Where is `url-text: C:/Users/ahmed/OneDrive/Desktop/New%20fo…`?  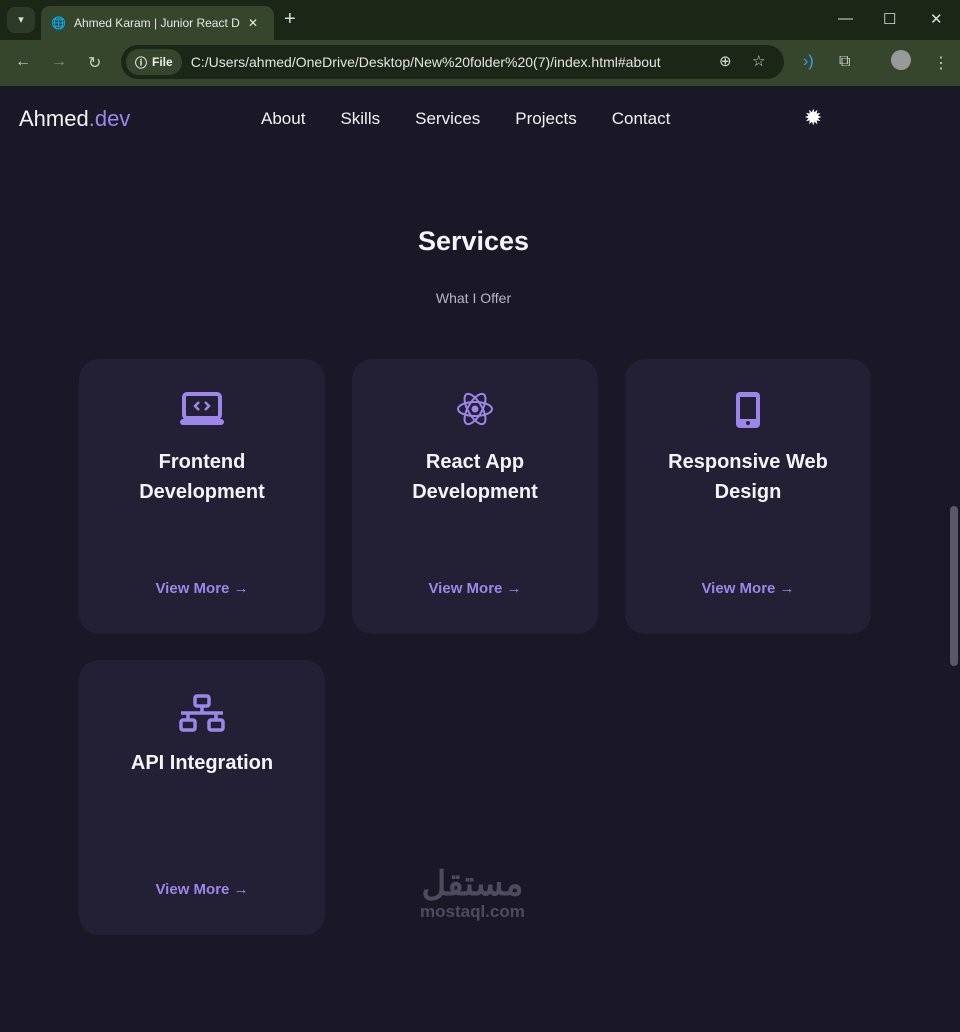 url-text: C:/Users/ahmed/OneDrive/Desktop/New%20fo… is located at coordinates (426, 62).